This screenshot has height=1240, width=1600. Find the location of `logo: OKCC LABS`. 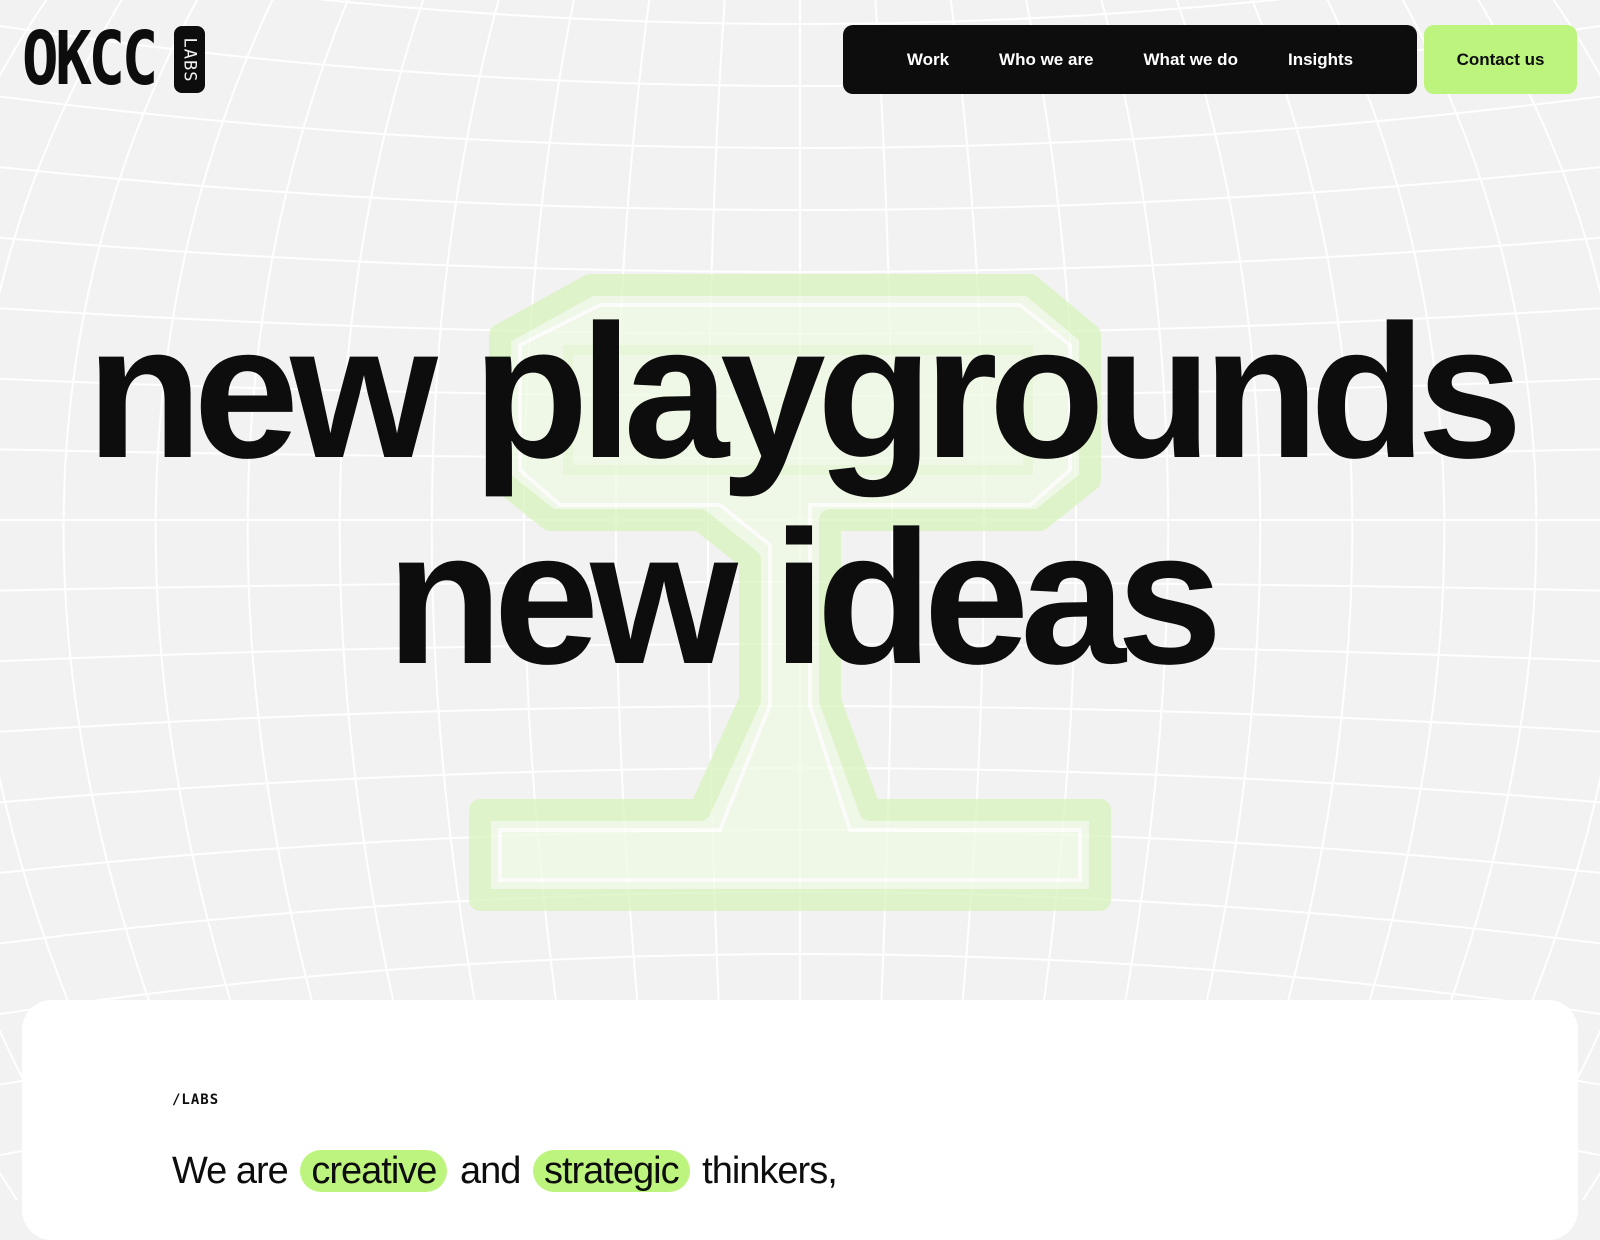

logo: OKCC LABS is located at coordinates (113, 59).